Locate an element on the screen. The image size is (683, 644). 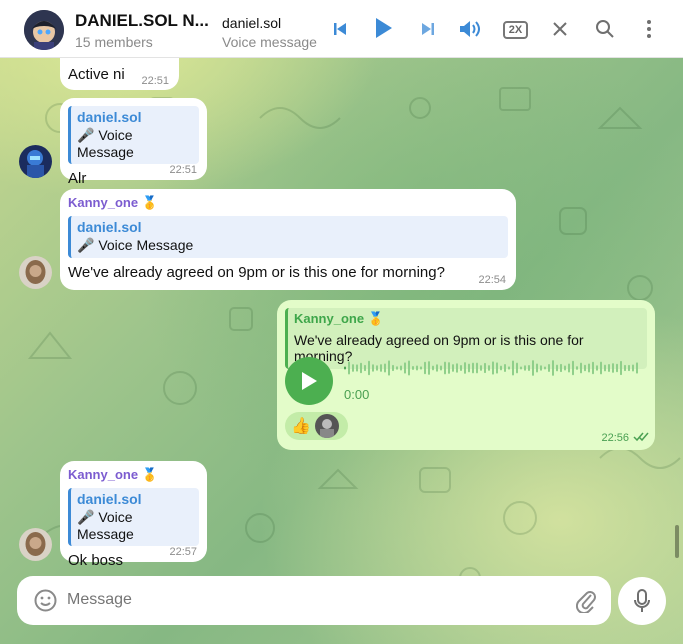
playback-speed-button: 2X is located at coordinates (515, 30).